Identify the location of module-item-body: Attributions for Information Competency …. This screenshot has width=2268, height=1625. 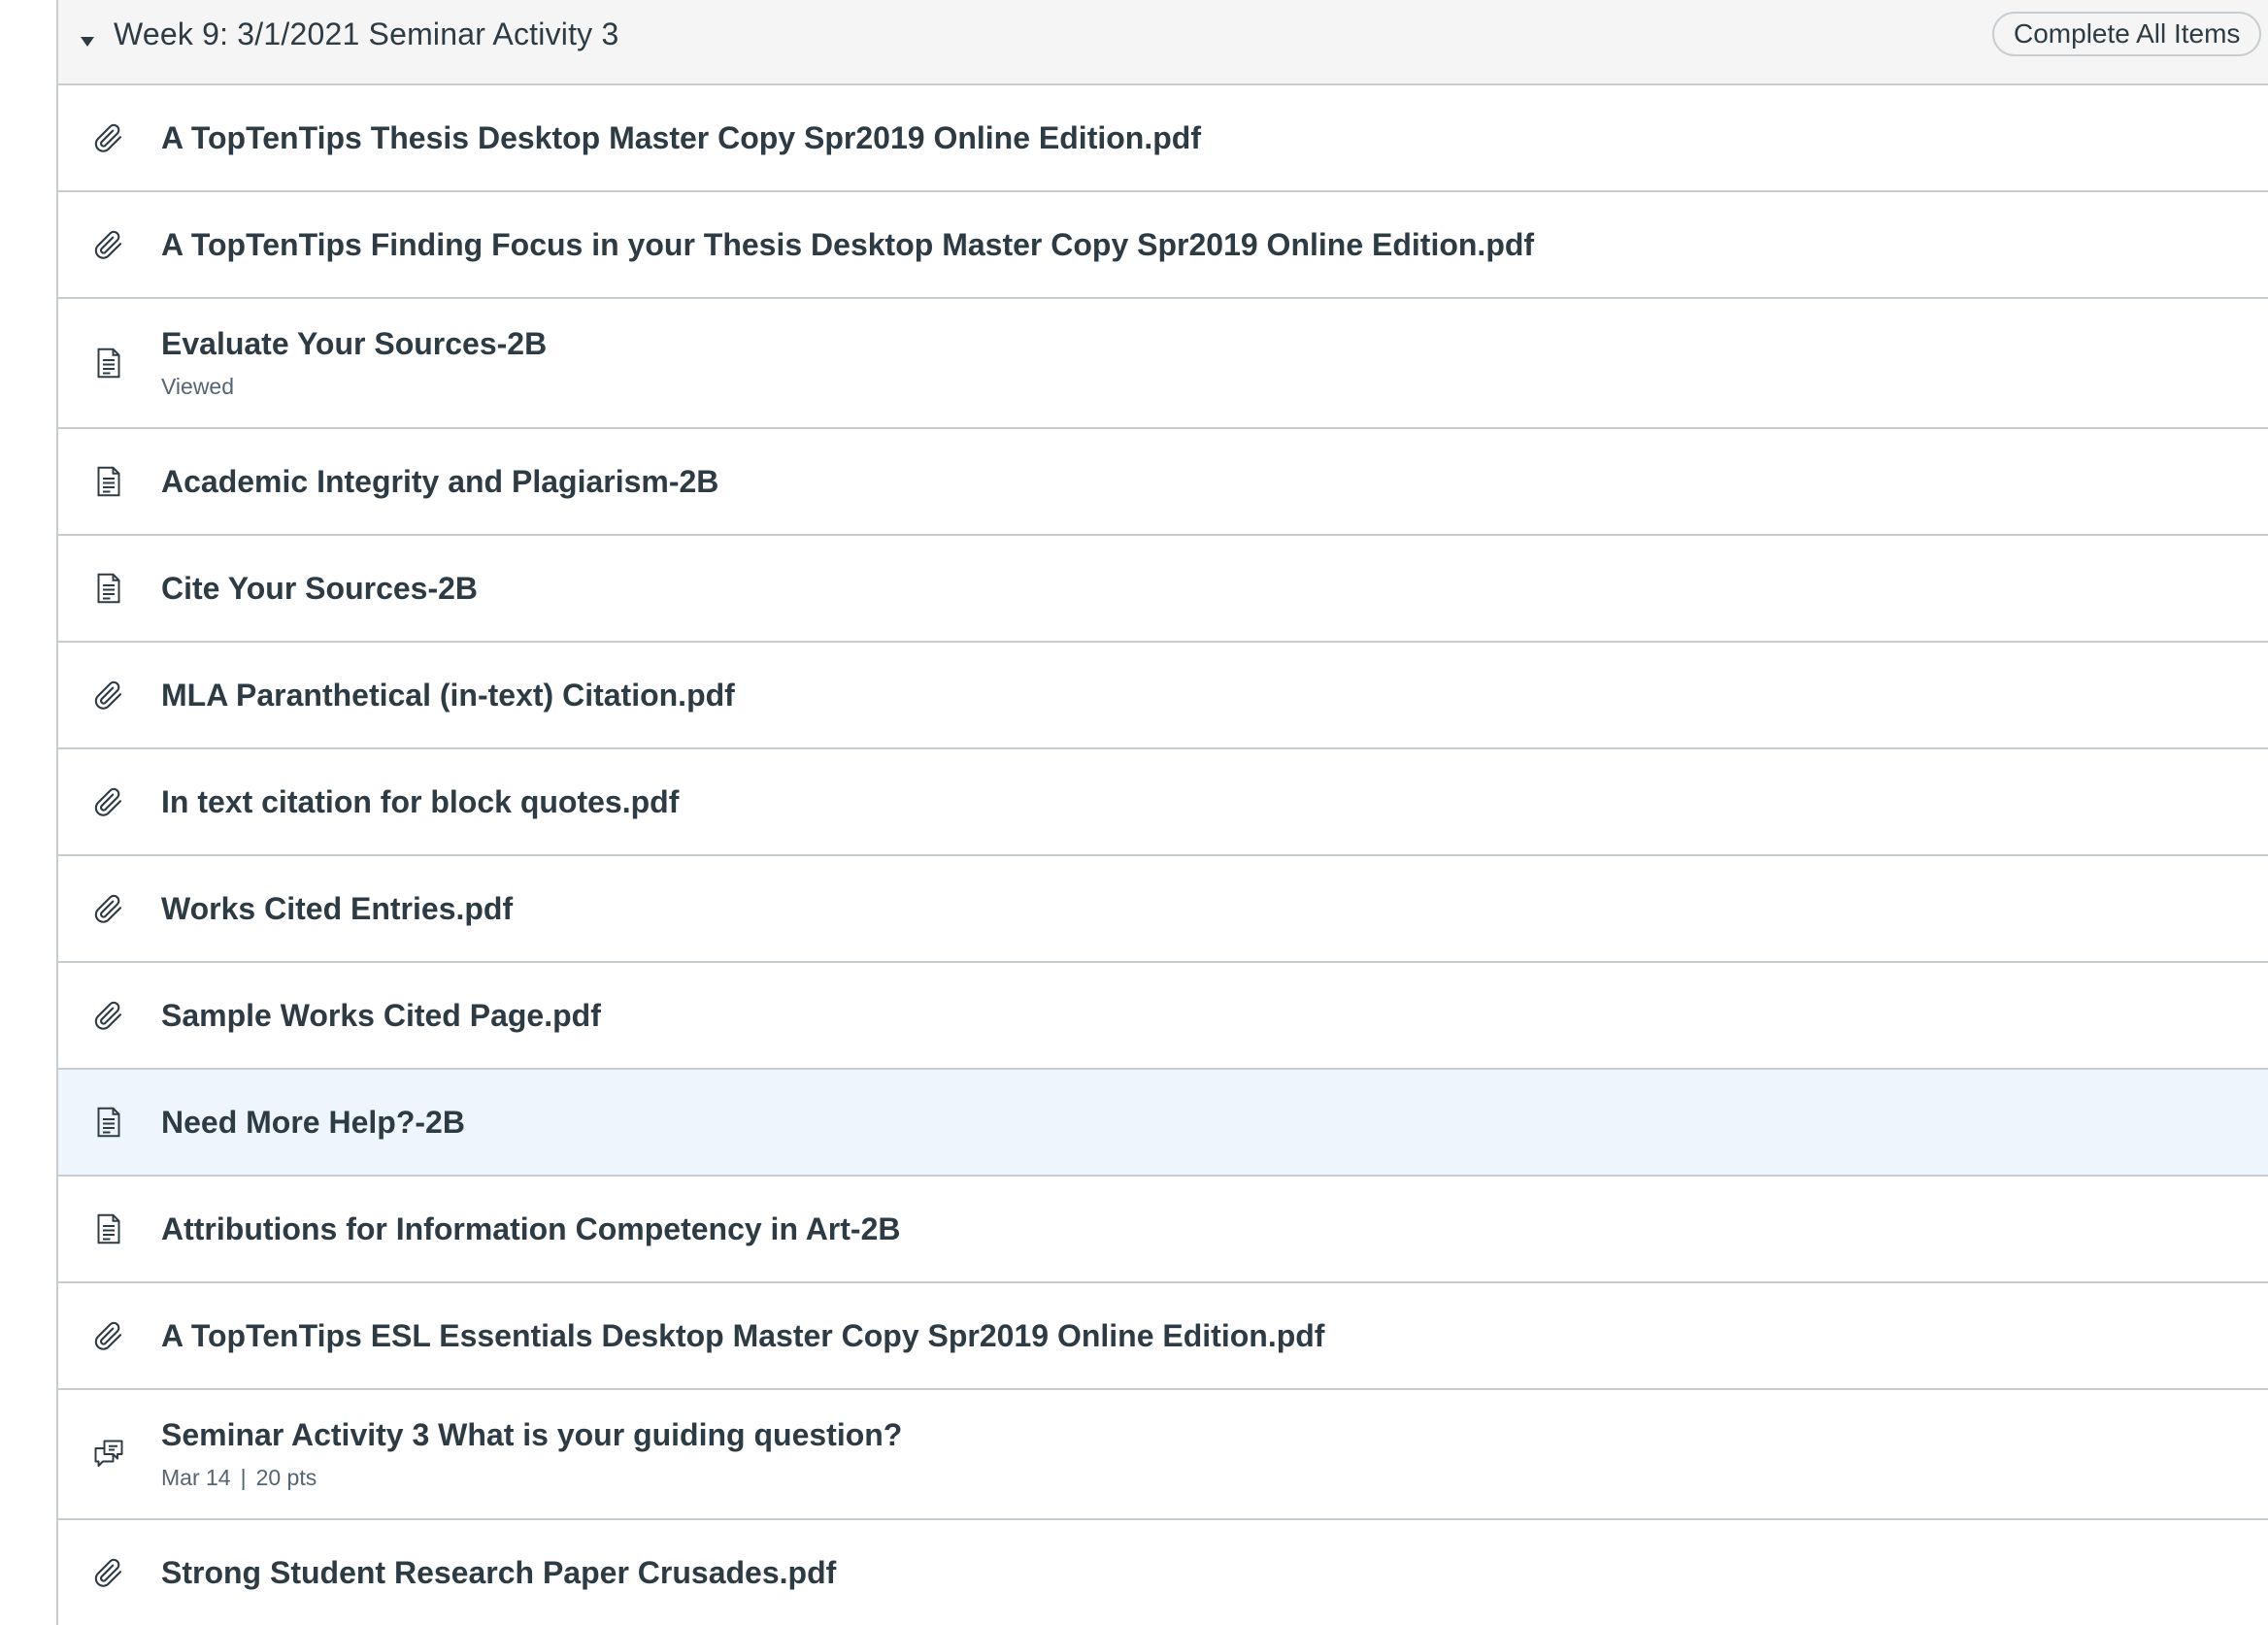
(530, 1229).